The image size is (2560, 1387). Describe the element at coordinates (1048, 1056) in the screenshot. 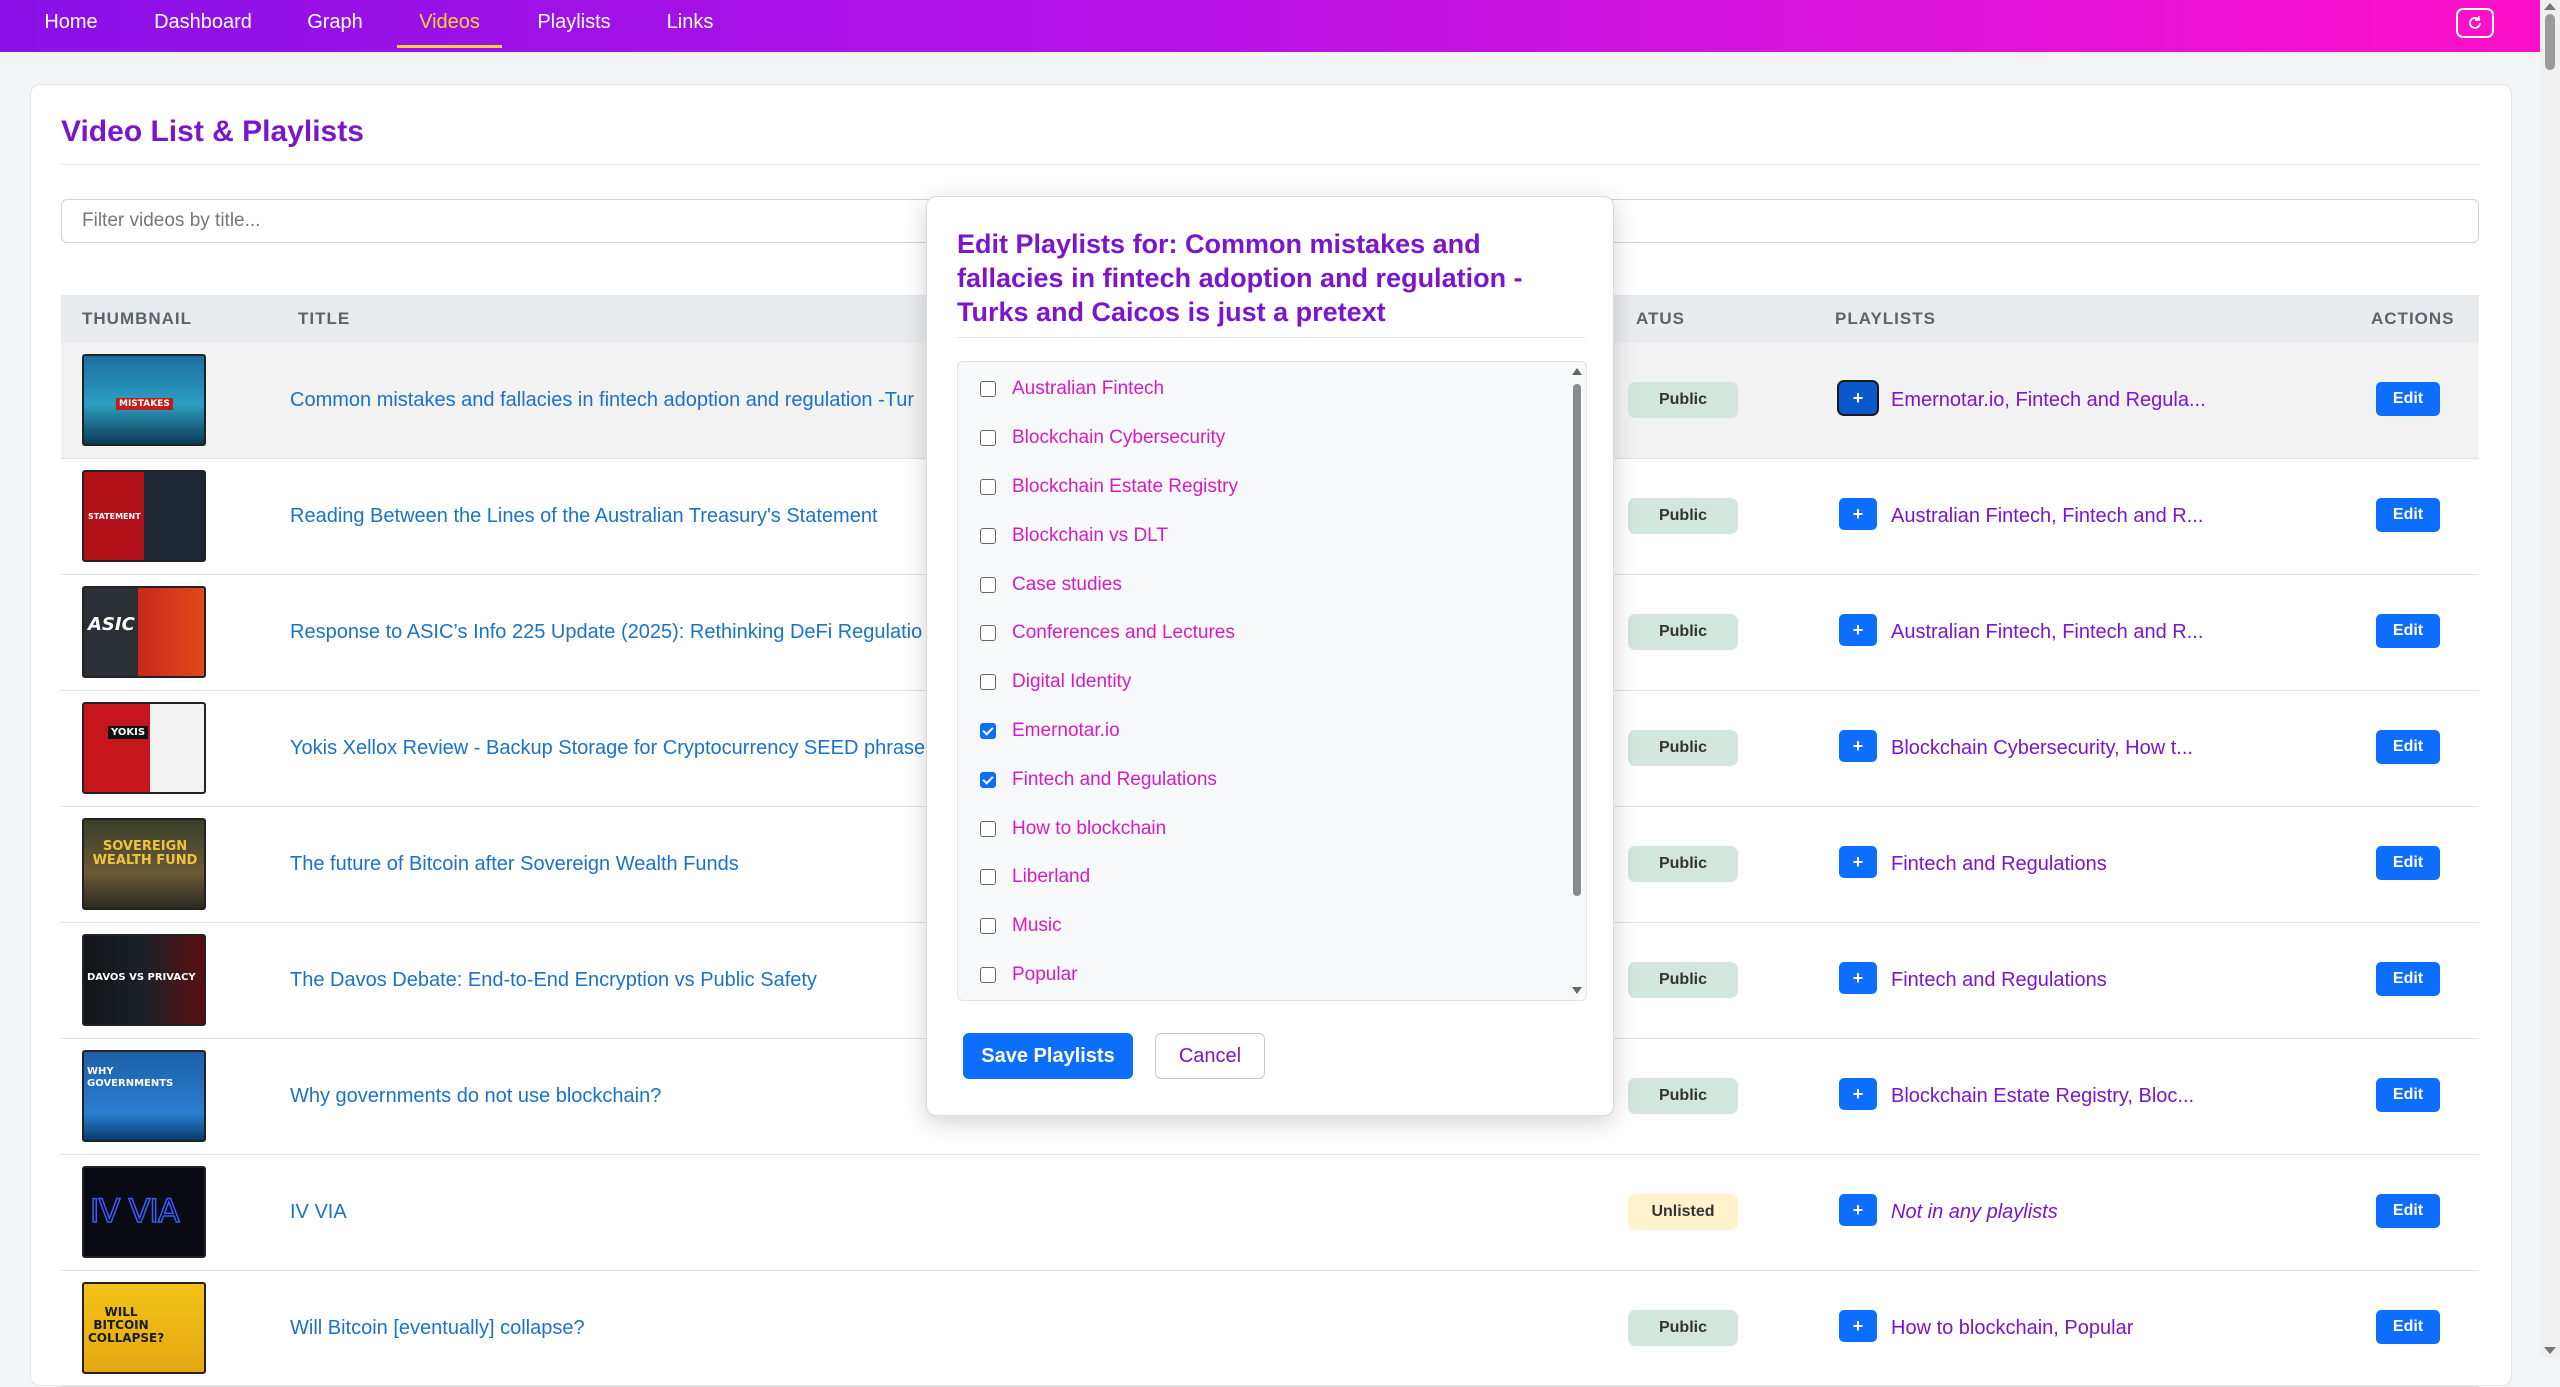

I see `save-playlists-button: Save Playlists` at that location.